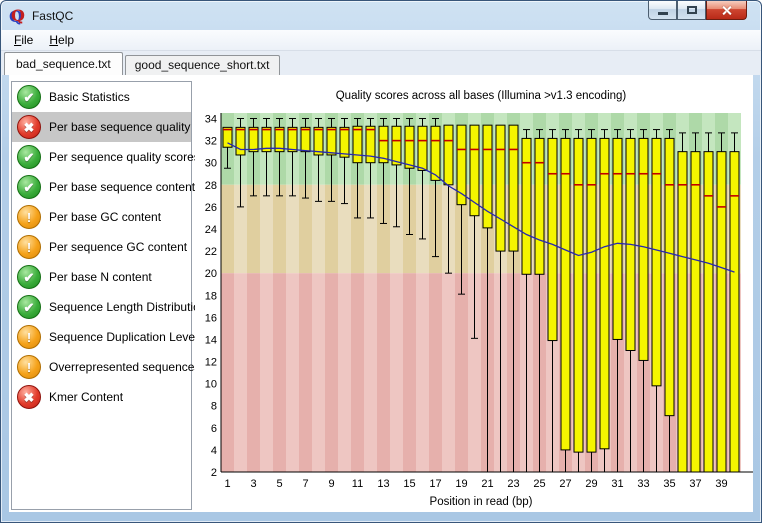  Describe the element at coordinates (101, 277) in the screenshot. I see `sidebar-item-per-base-n-content: ✔ Per base N content` at that location.